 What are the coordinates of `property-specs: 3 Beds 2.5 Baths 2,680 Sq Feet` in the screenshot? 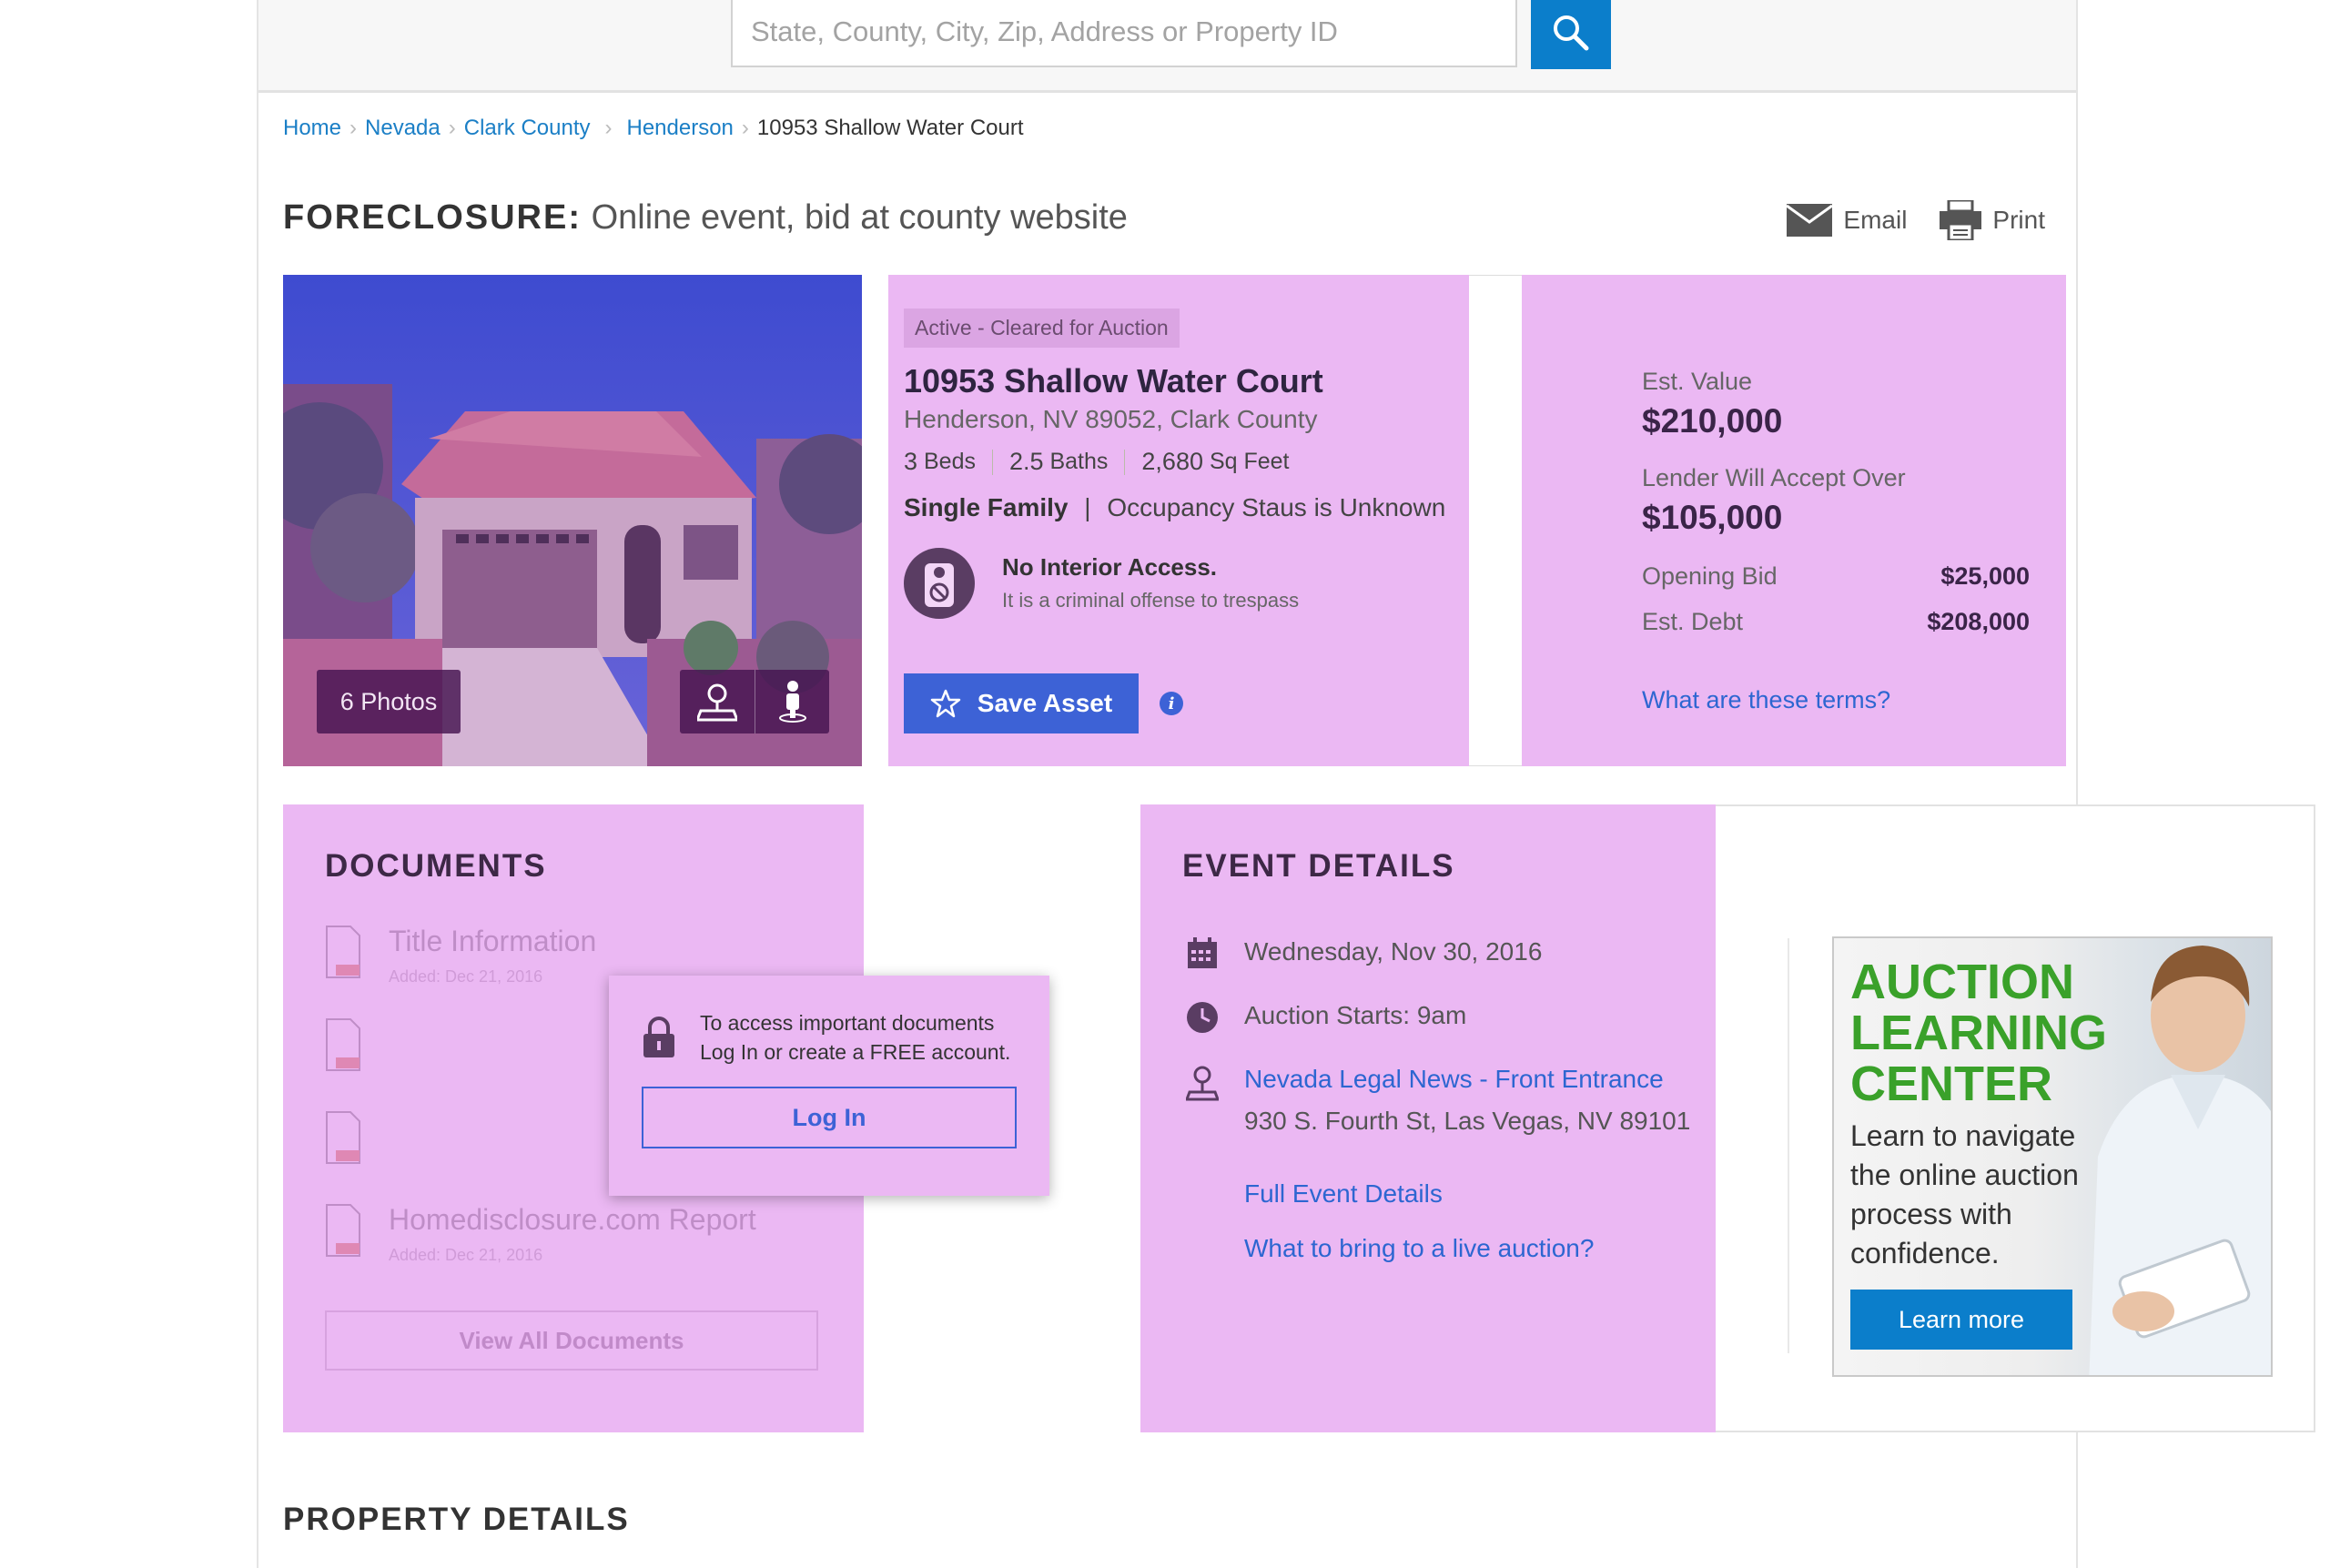 It's located at (1097, 462).